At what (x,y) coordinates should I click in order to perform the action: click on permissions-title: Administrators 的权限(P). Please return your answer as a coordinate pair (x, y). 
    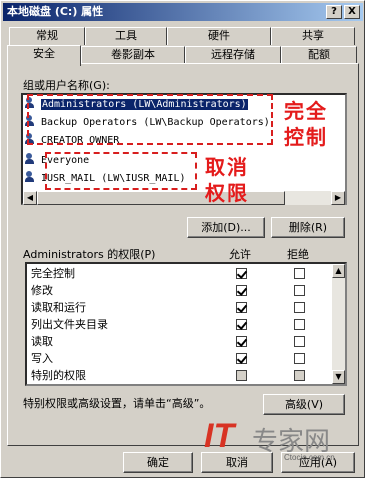
    Looking at the image, I should click on (89, 254).